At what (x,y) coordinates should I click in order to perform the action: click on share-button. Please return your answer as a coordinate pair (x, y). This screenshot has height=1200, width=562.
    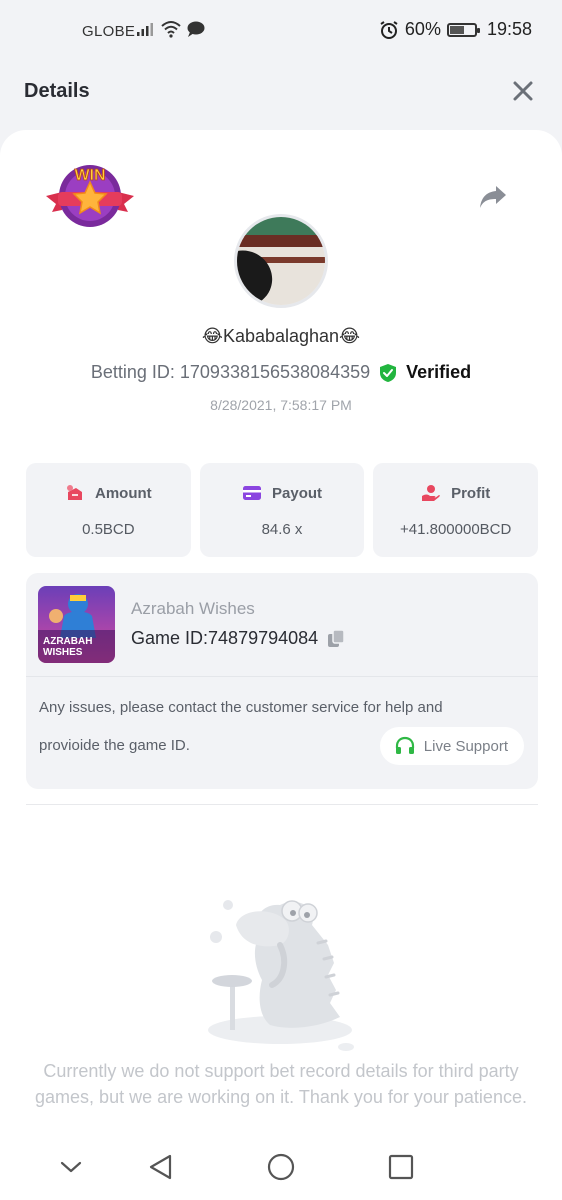
    Looking at the image, I should click on (493, 197).